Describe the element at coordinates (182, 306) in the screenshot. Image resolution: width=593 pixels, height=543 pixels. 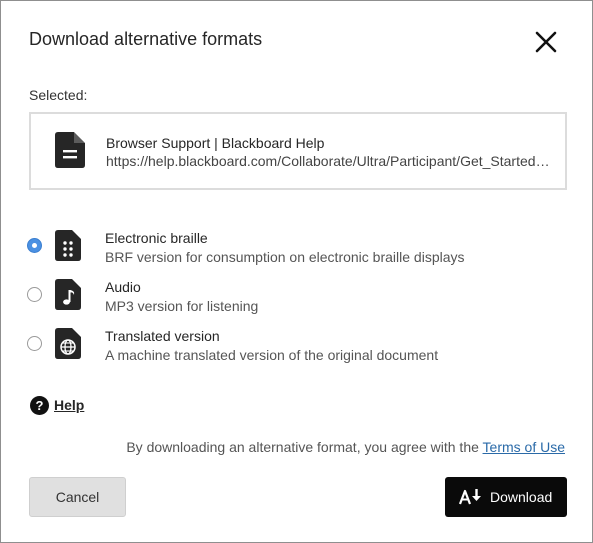
I see `option-description: MP3 version for listening` at that location.